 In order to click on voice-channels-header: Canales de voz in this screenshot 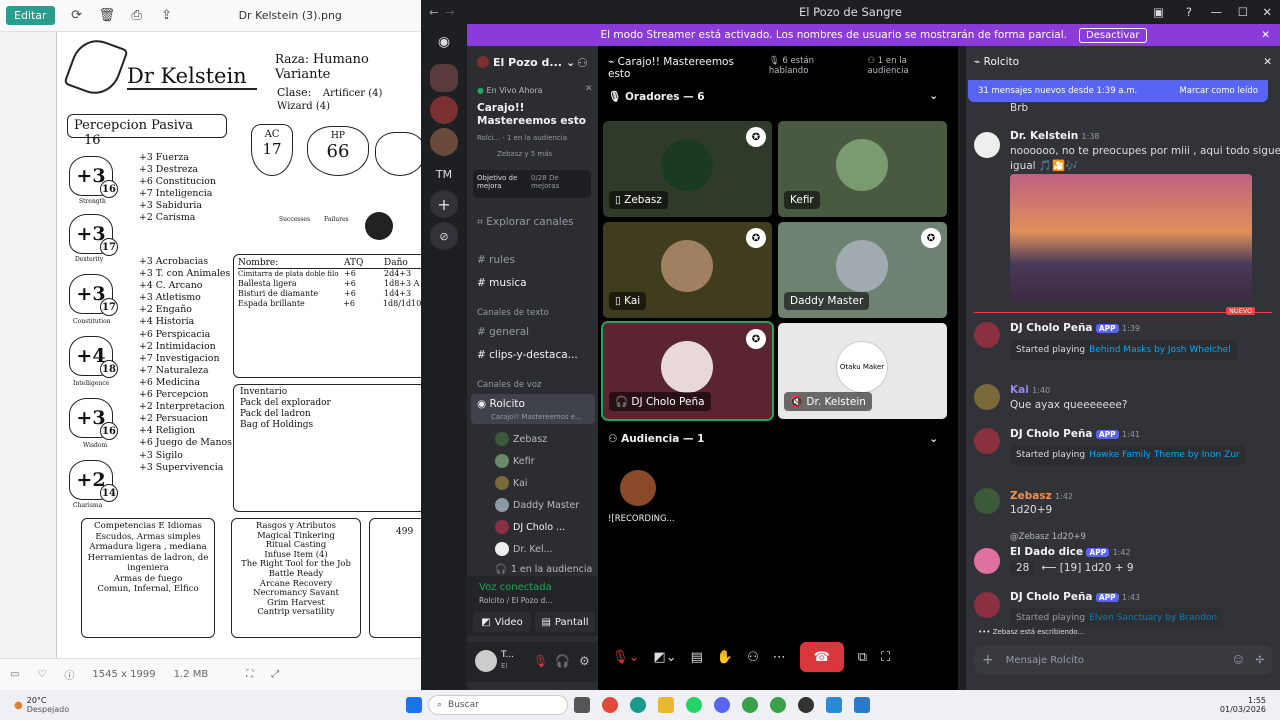, I will do `click(509, 385)`.